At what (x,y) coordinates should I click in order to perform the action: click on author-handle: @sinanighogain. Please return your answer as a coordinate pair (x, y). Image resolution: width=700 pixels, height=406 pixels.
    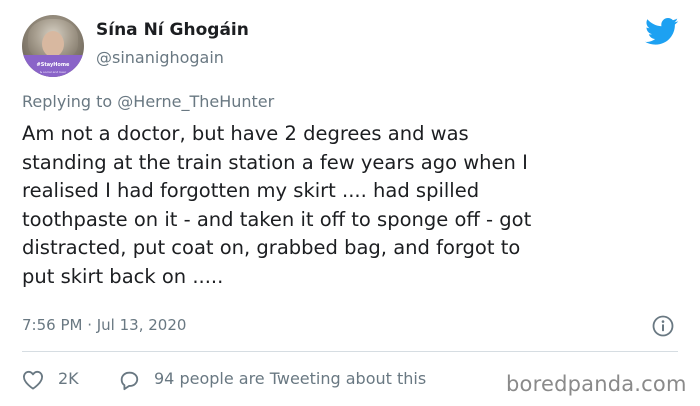
    Looking at the image, I should click on (160, 57).